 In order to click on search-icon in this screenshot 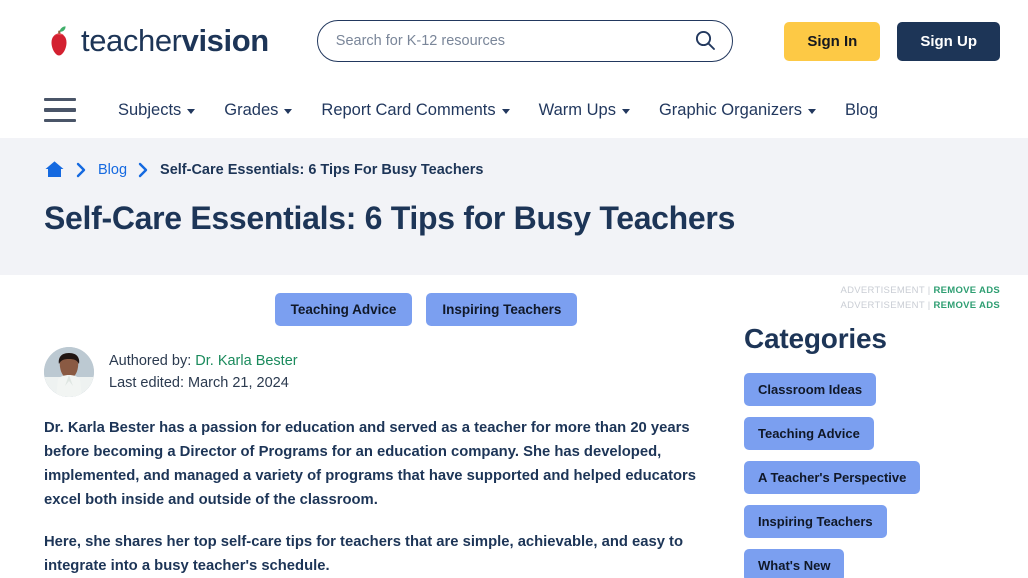, I will do `click(705, 41)`.